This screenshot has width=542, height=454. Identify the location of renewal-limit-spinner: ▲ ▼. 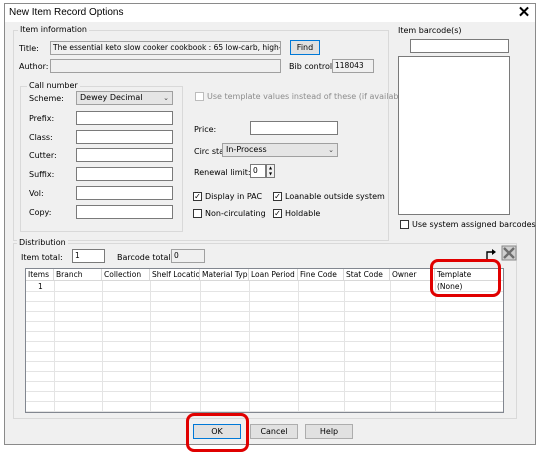
(270, 171).